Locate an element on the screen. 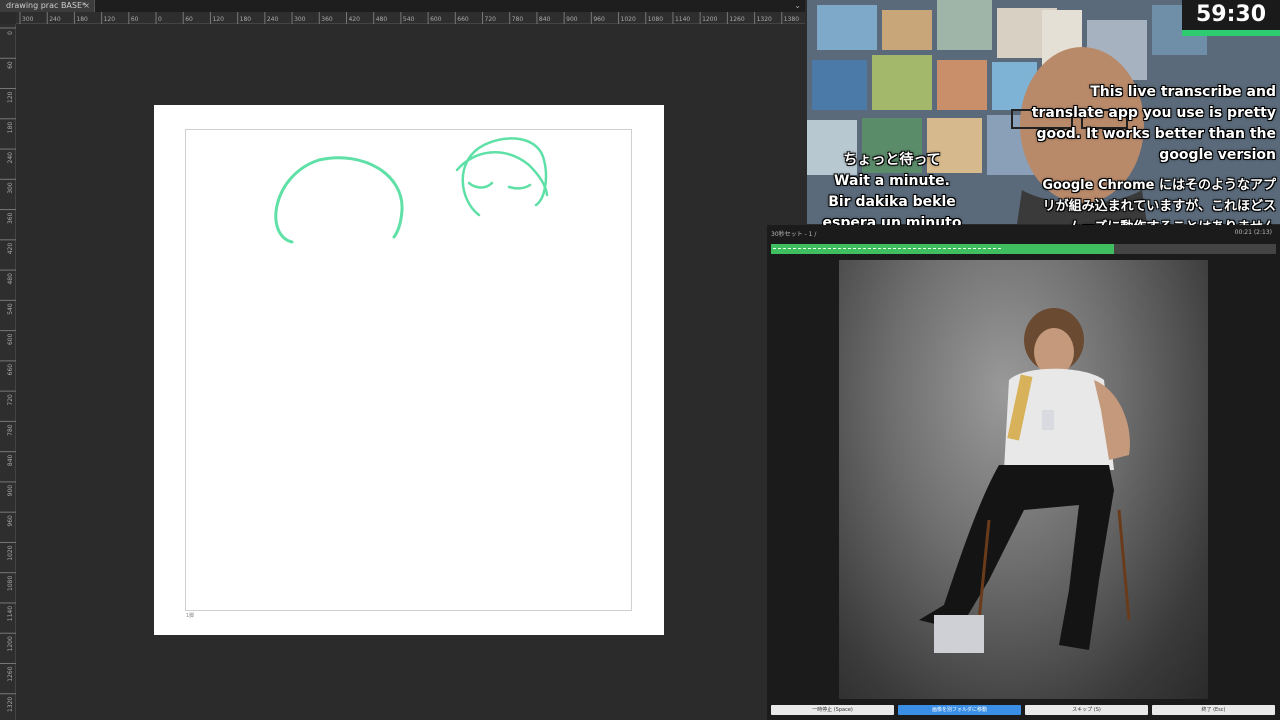 The height and width of the screenshot is (720, 1280). document-tab-title: drawing prac BASE* is located at coordinates (46, 5).